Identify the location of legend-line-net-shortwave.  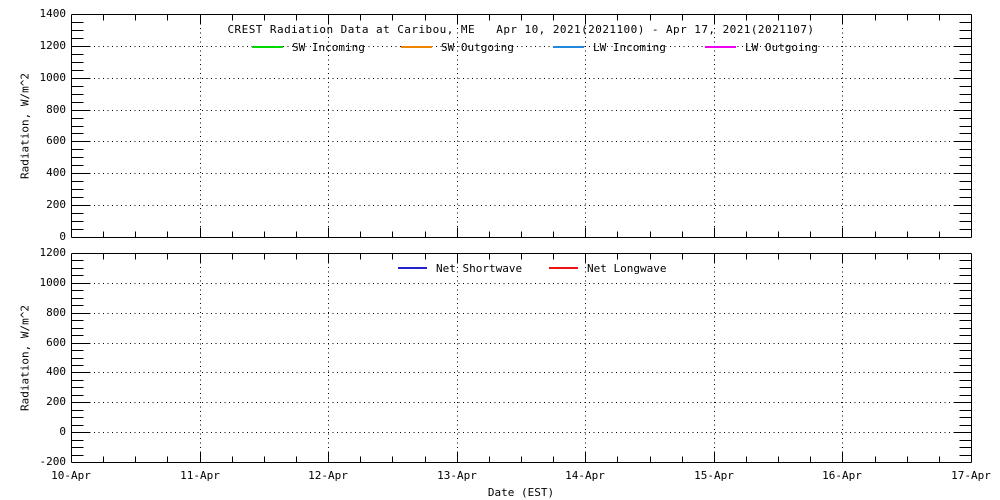
(412, 268).